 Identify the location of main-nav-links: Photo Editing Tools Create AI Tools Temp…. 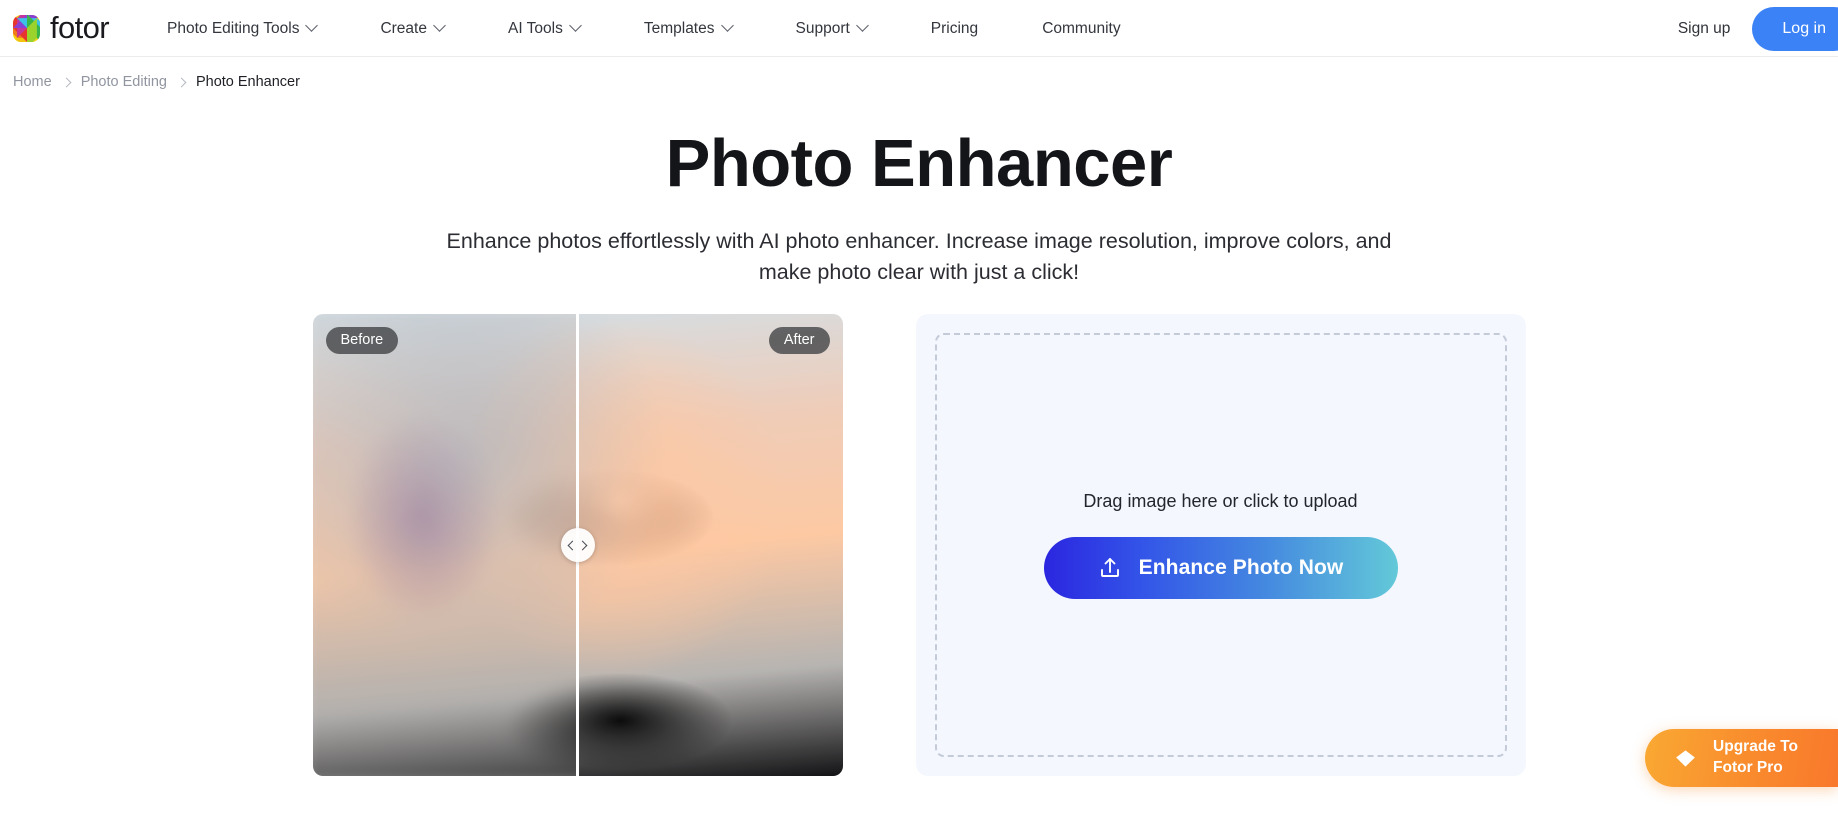
(644, 28).